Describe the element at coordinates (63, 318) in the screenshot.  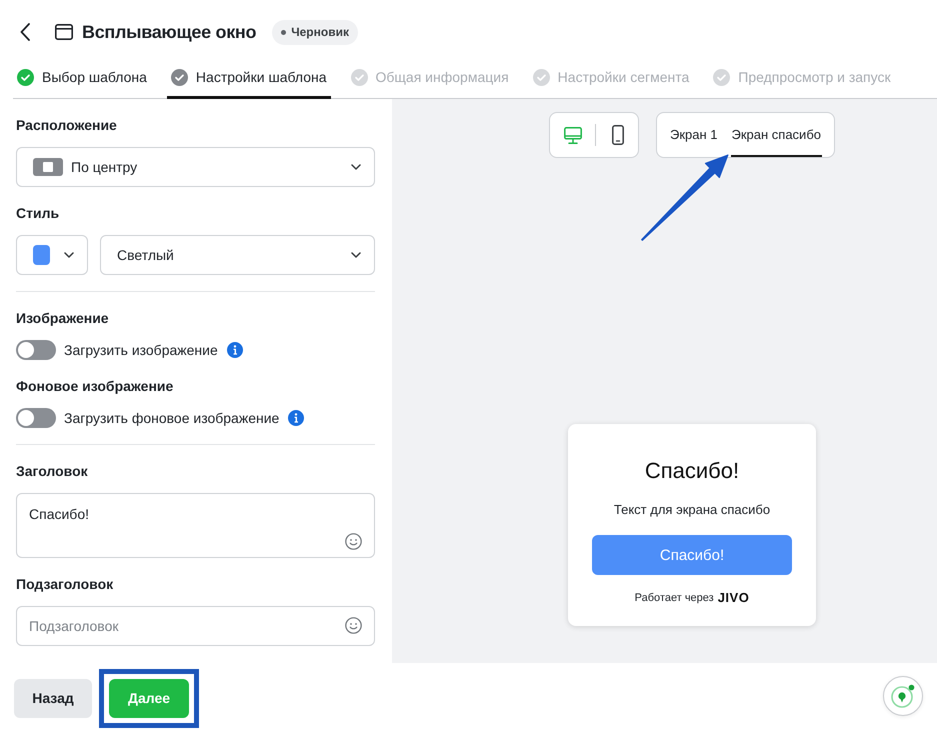
I see `field-label: Изображение` at that location.